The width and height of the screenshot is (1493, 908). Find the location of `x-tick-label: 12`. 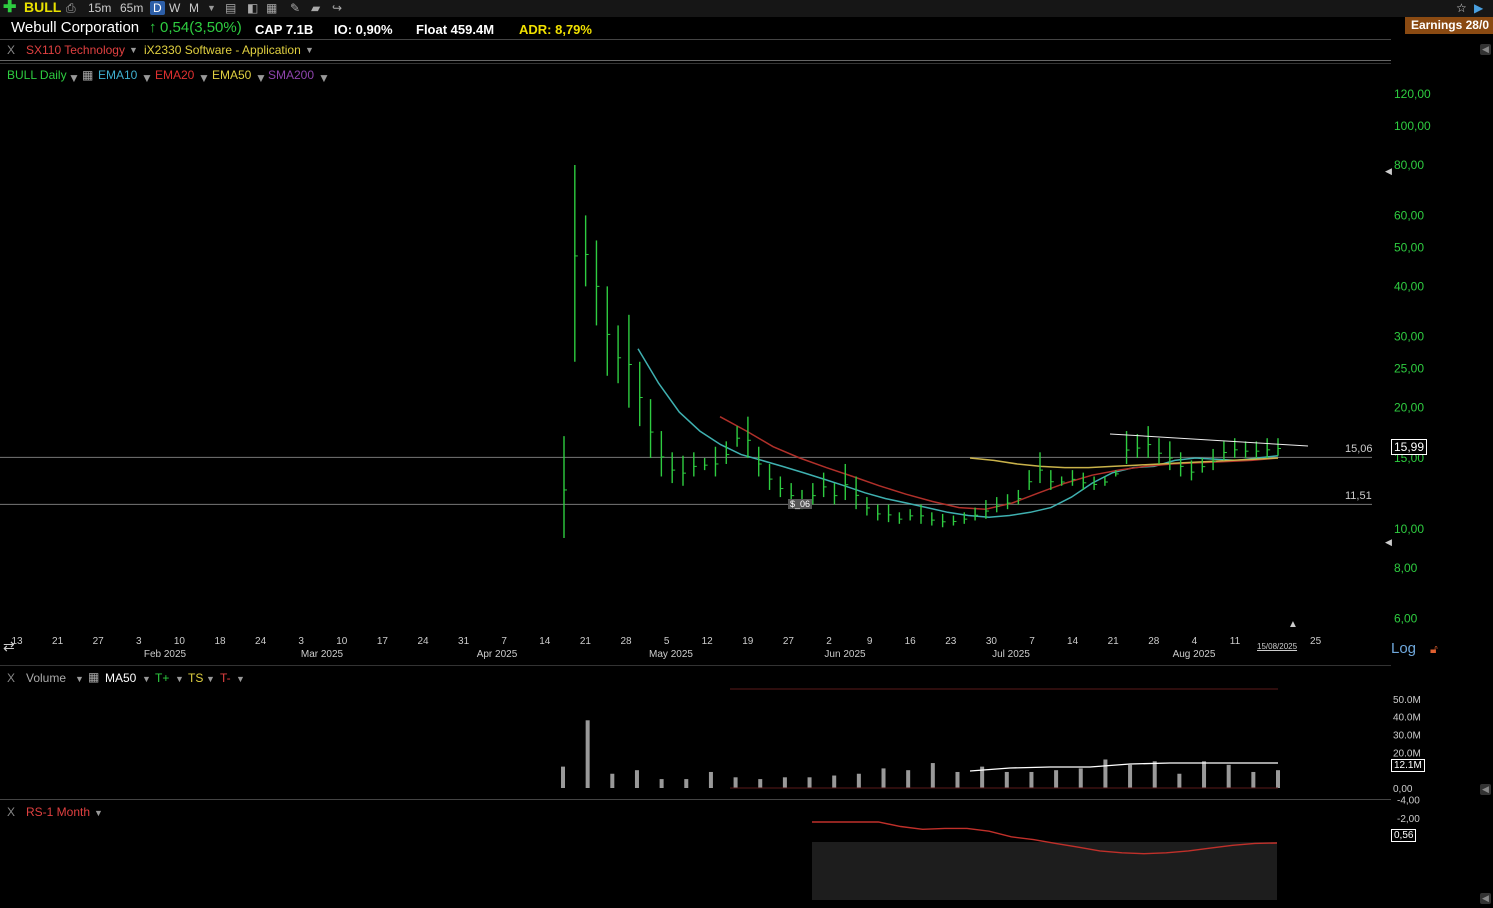

x-tick-label: 12 is located at coordinates (708, 641).